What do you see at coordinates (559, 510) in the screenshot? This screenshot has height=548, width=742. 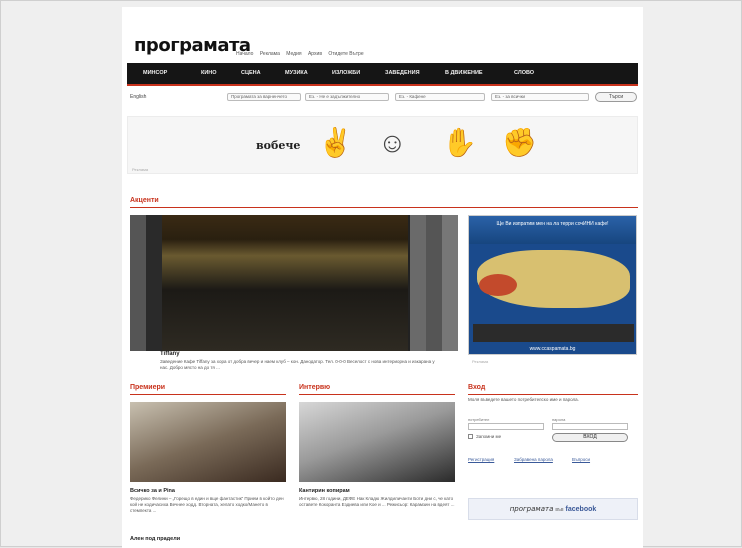 I see `fb-promo-mid: във` at bounding box center [559, 510].